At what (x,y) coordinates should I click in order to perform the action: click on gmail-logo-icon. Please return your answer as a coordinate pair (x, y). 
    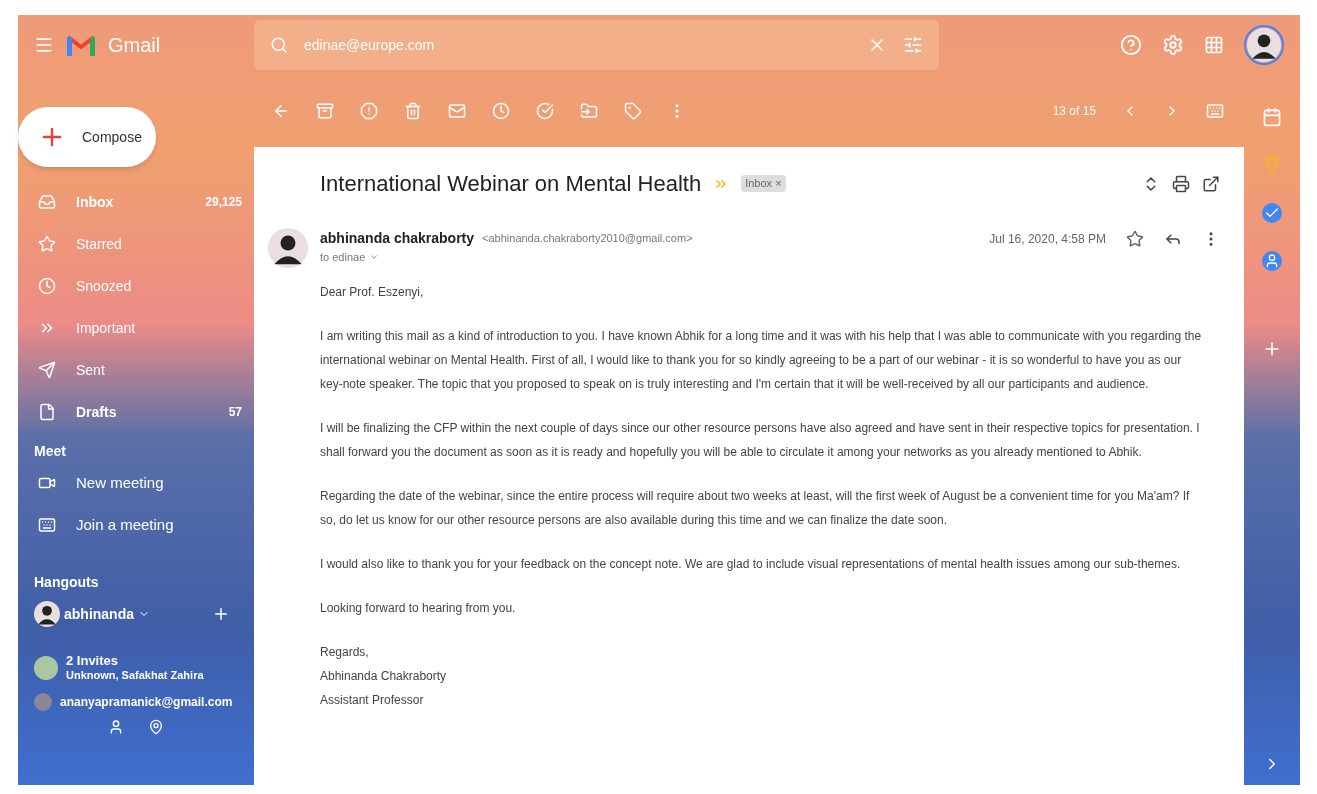
    Looking at the image, I should click on (81, 45).